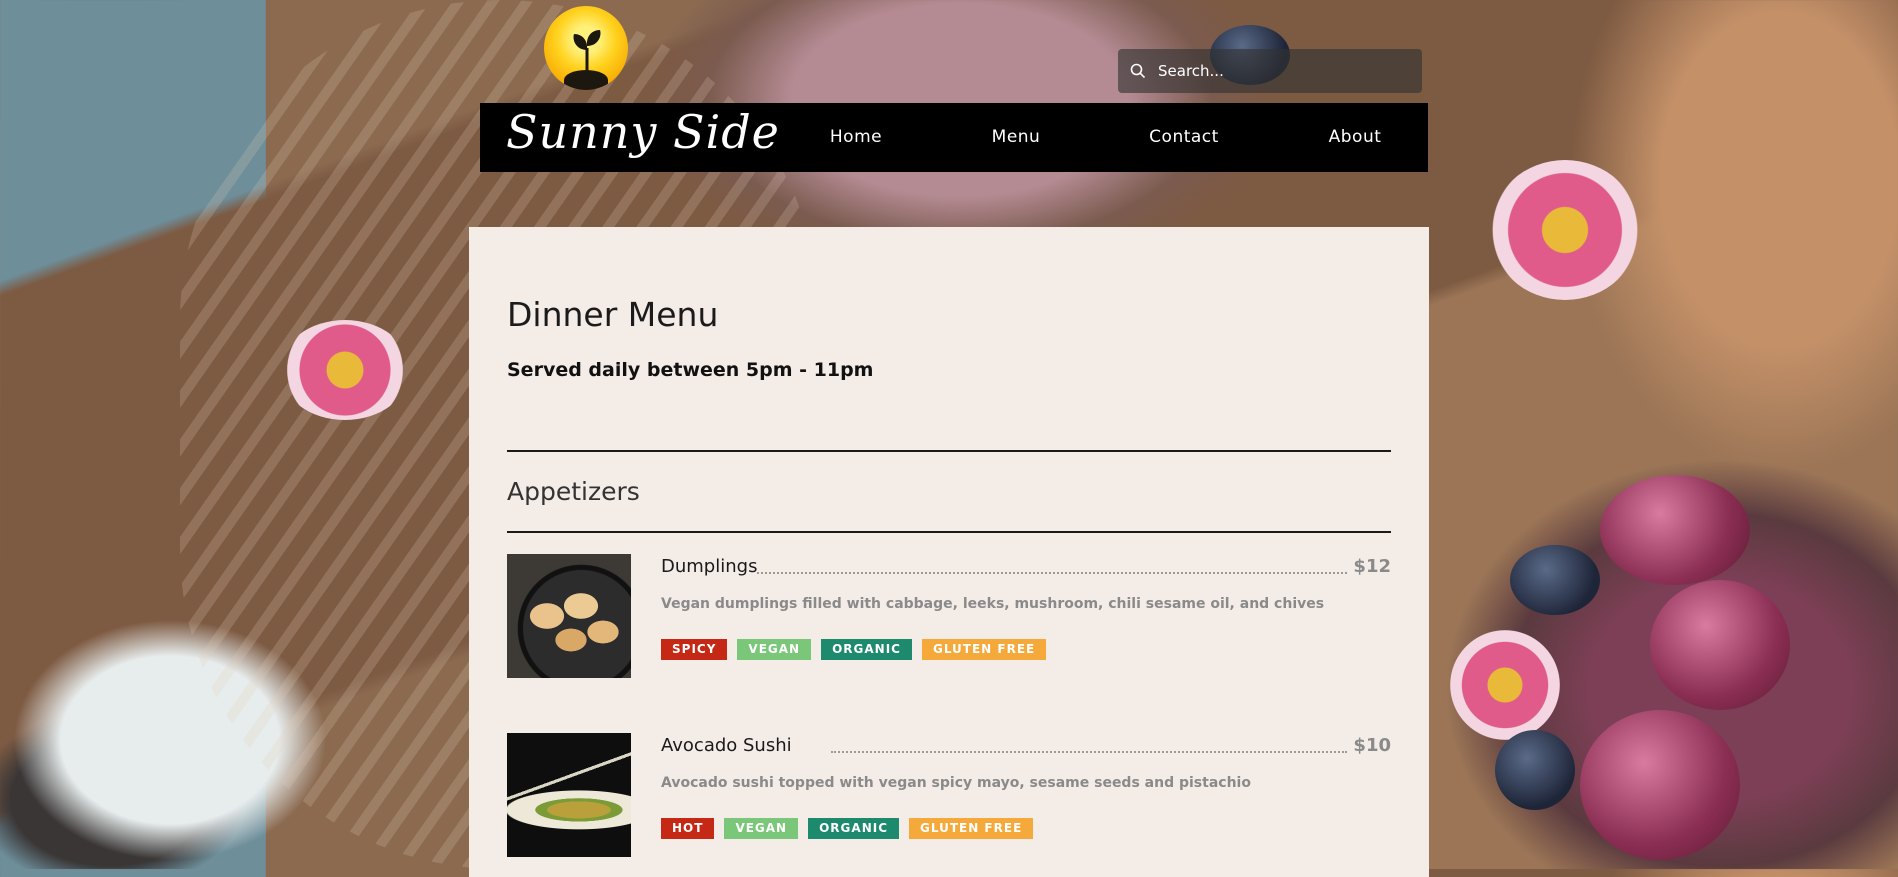 The image size is (1898, 877). Describe the element at coordinates (726, 745) in the screenshot. I see `item-name: Avocado Sushi` at that location.